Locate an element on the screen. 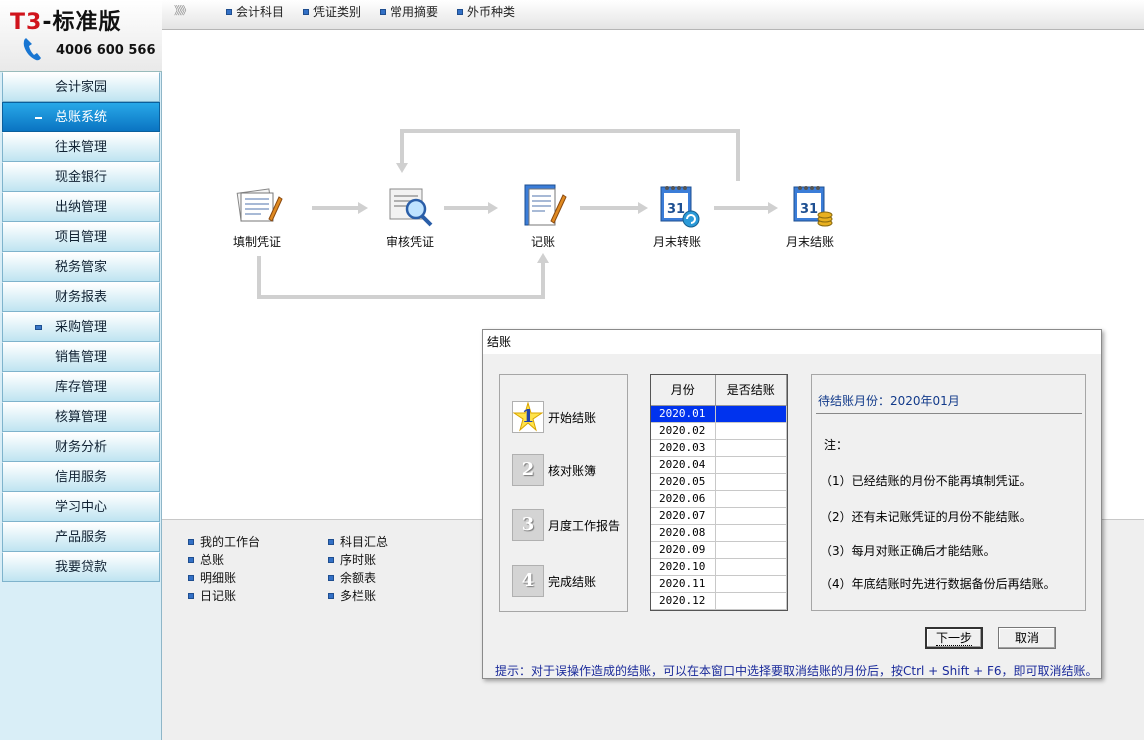  flow-node-voucher-entry: 填制凭证 is located at coordinates (257, 214).